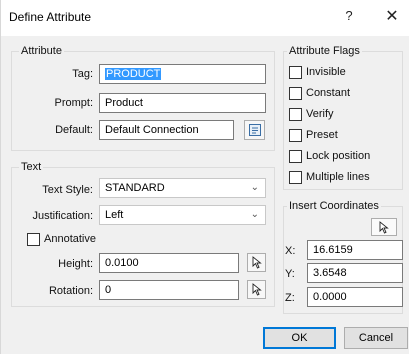 The image size is (409, 354). Describe the element at coordinates (70, 291) in the screenshot. I see `rotation-label: Rotation:` at that location.